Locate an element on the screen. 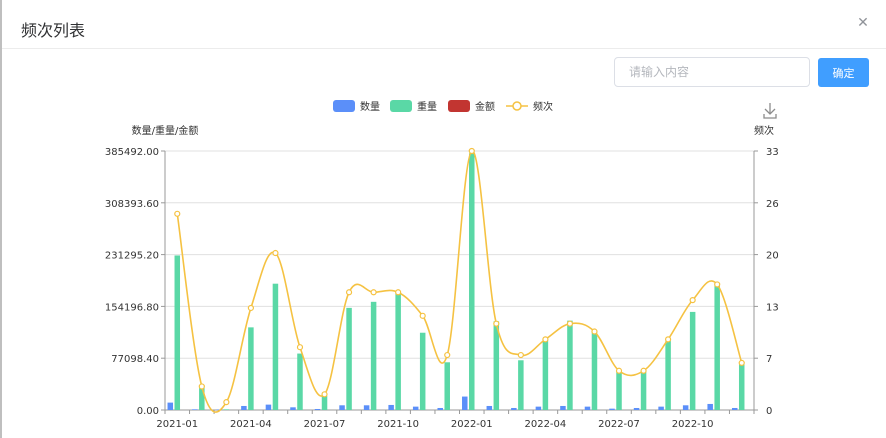 This screenshot has height=438, width=886. y-right-tick-label: 0 is located at coordinates (769, 411).